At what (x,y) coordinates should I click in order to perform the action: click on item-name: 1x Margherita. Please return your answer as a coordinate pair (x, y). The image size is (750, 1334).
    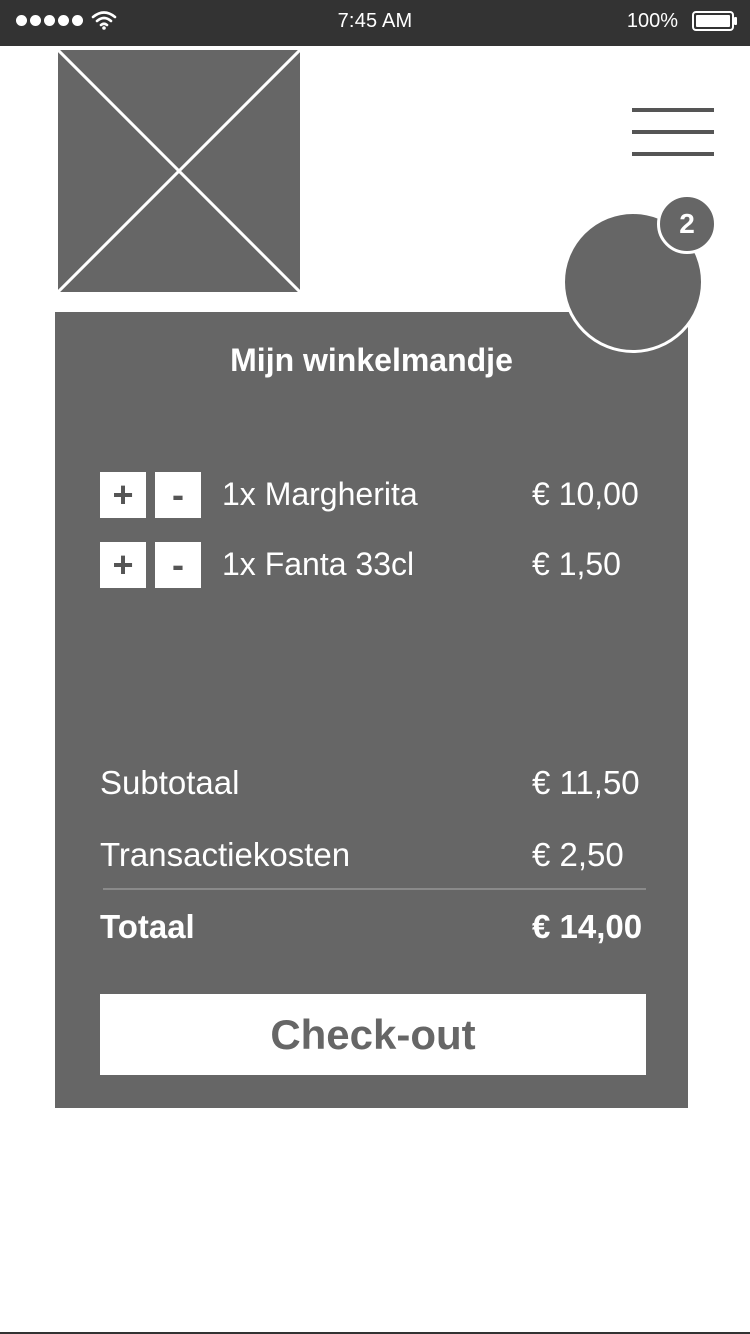
    Looking at the image, I should click on (320, 494).